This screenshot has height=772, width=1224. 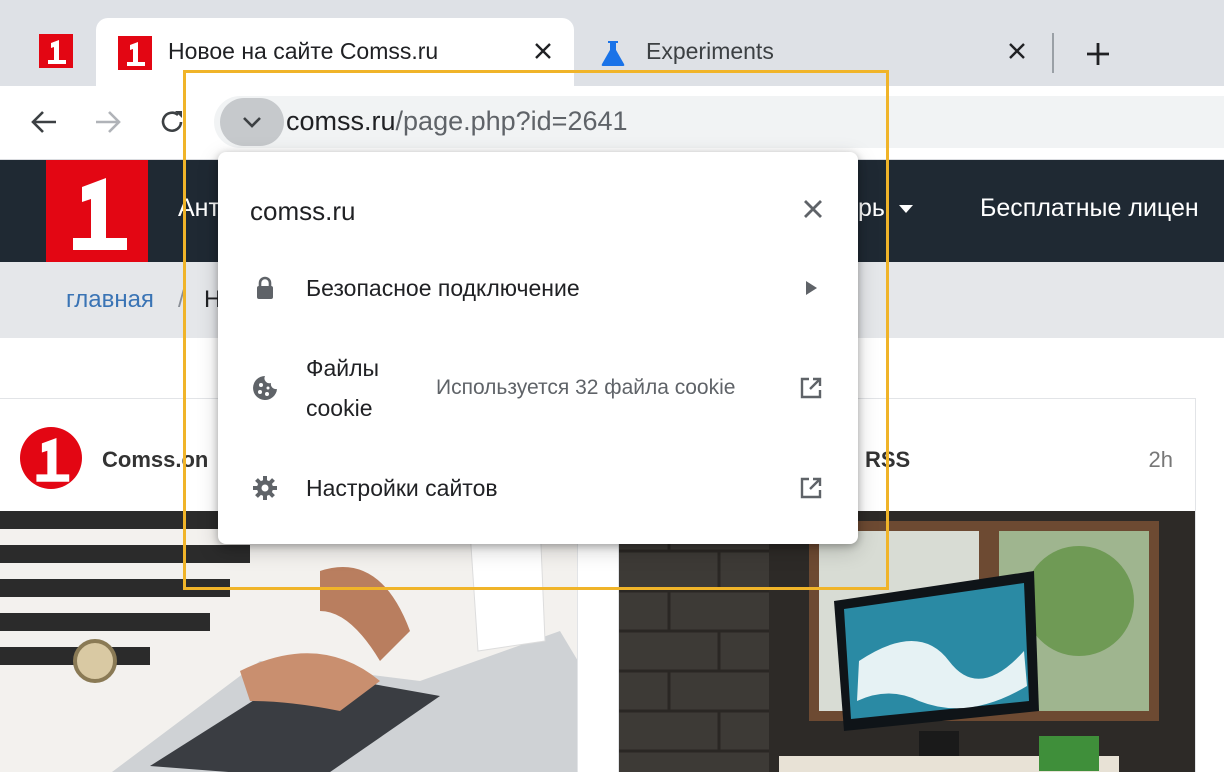 I want to click on site-logo, so click(x=97, y=211).